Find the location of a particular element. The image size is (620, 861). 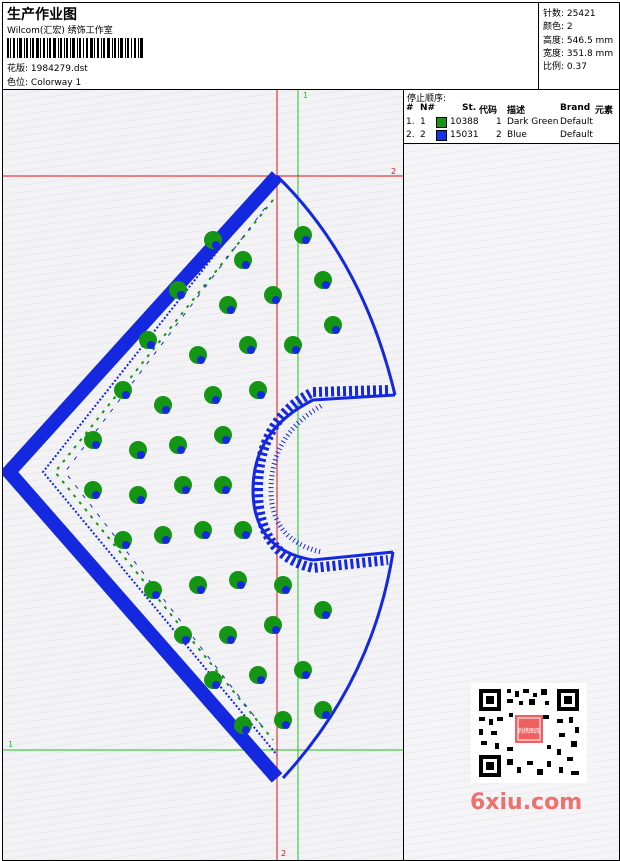

col-header-stitches: St. is located at coordinates (469, 108).